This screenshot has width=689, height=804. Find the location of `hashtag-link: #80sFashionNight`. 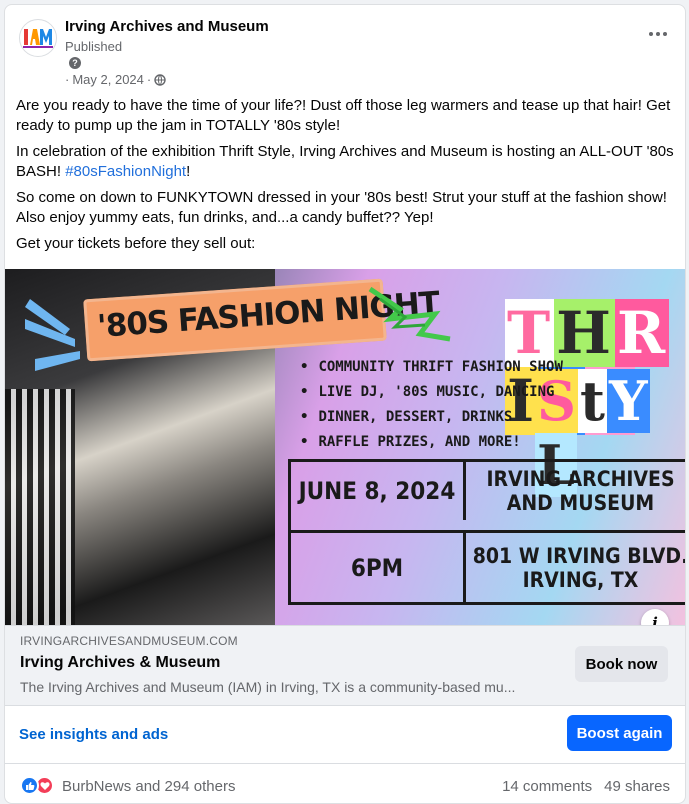

hashtag-link: #80sFashionNight is located at coordinates (125, 171).